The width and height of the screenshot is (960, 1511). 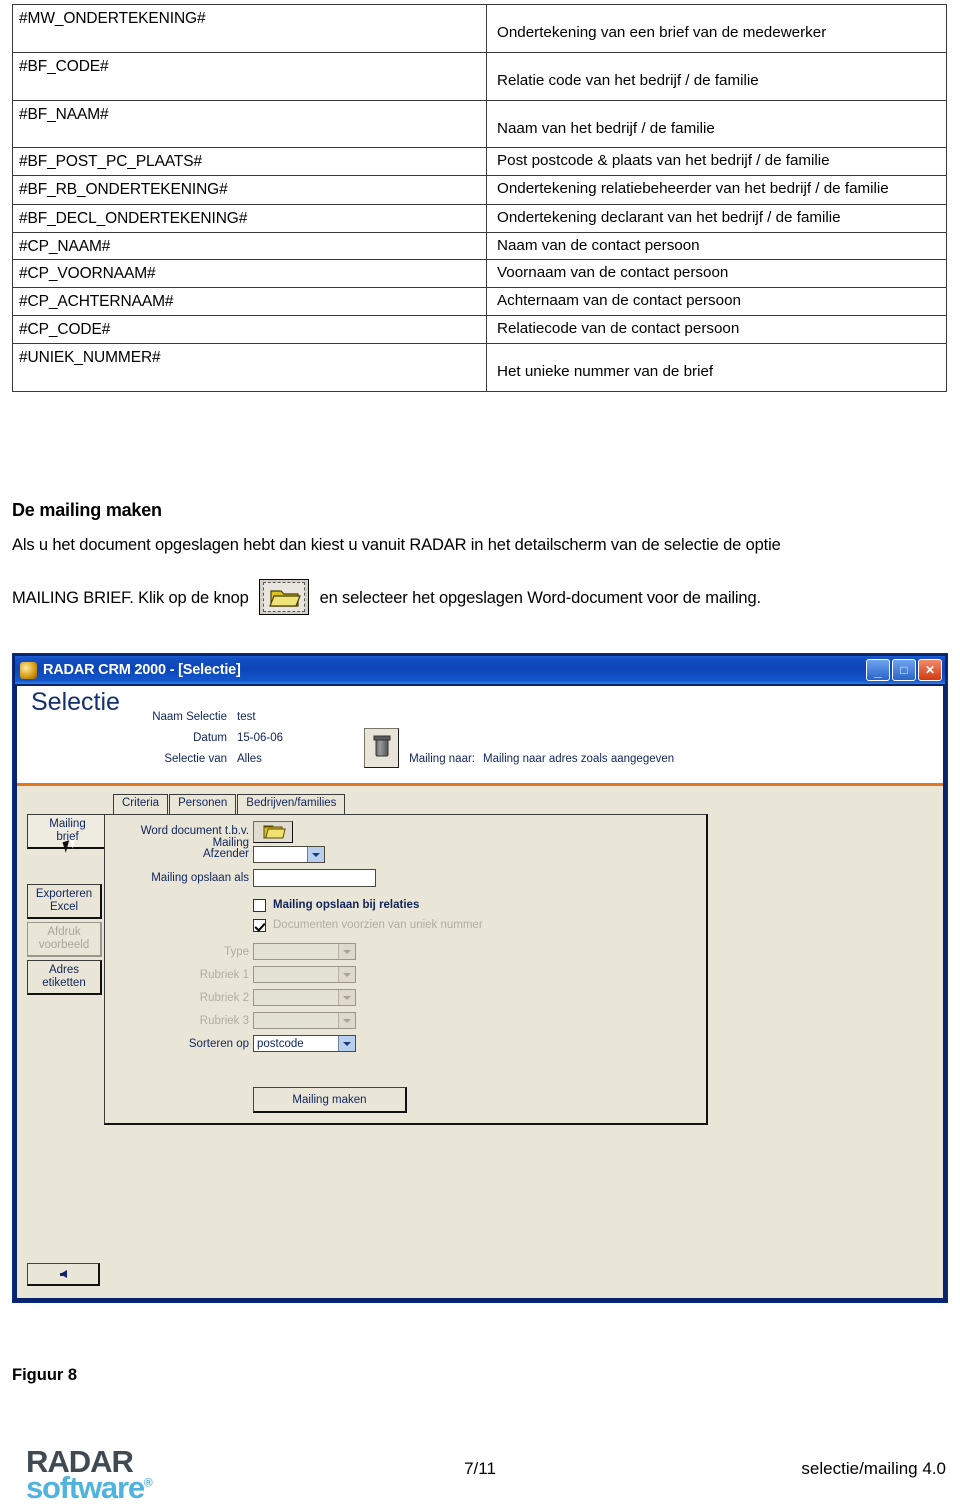 I want to click on rubriek3-select, so click(x=304, y=1020).